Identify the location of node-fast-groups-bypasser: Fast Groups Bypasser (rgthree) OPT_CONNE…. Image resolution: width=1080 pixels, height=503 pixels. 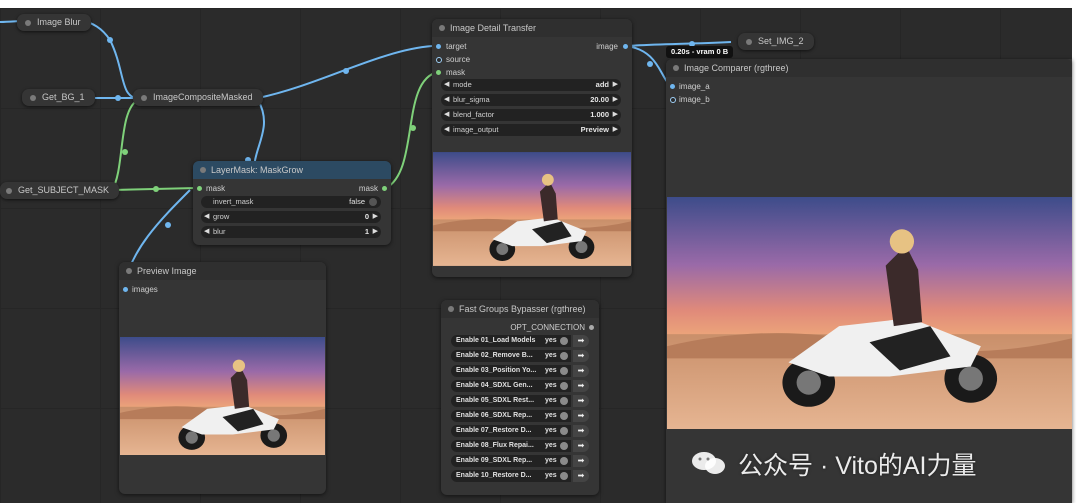
(520, 397).